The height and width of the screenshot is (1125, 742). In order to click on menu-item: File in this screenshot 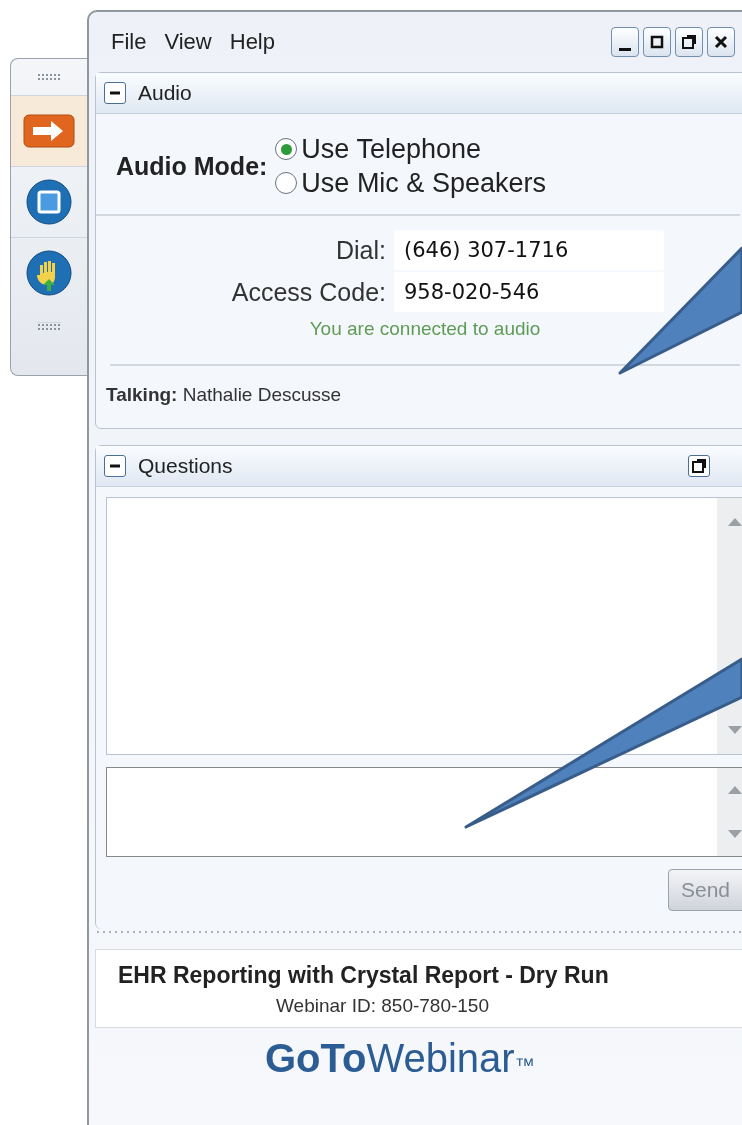, I will do `click(129, 42)`.